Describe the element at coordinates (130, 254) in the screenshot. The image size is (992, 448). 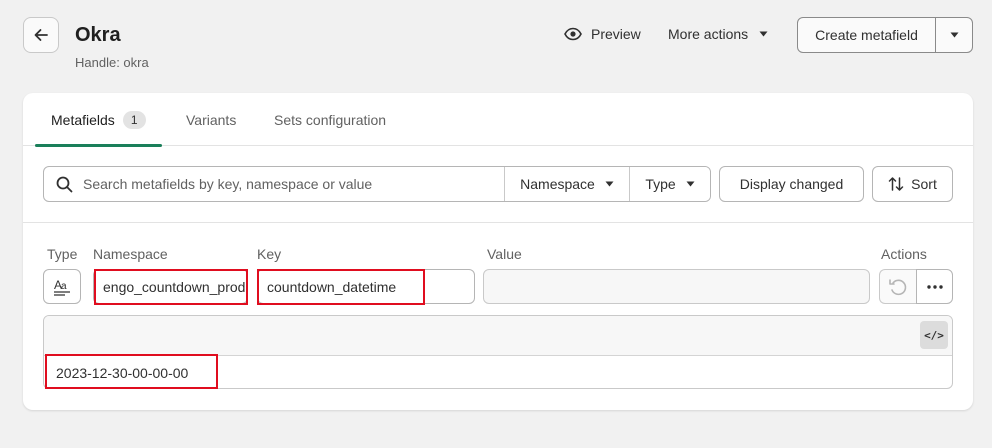
I see `column-namespace: Namespace` at that location.